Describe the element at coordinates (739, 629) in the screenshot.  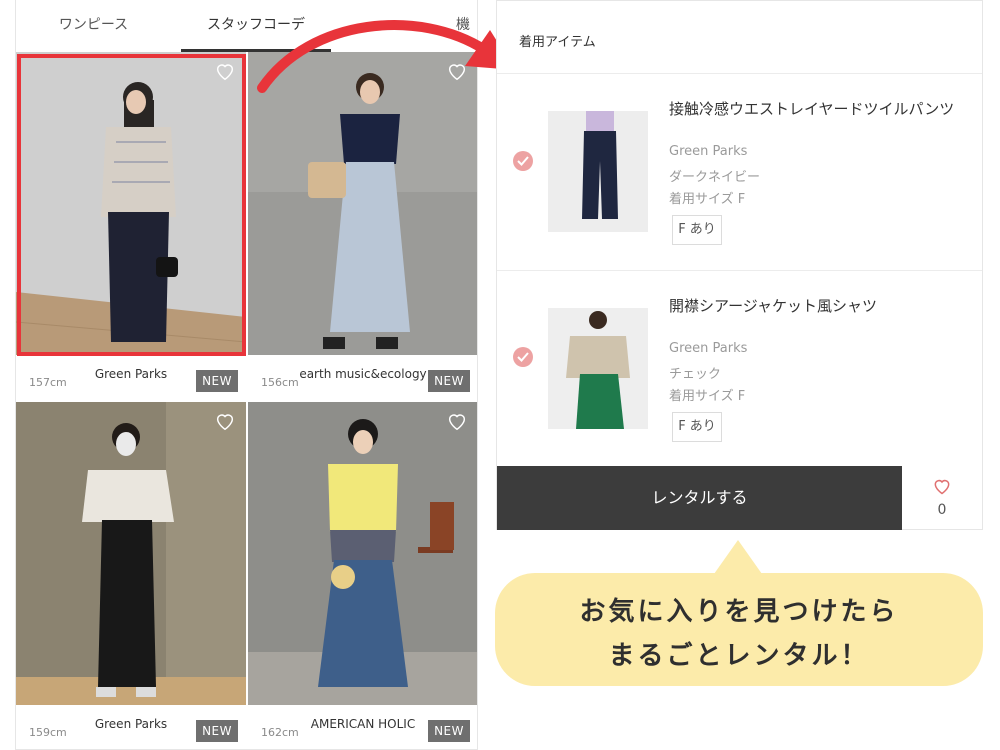
I see `speech-bubble: お気に入りを見つけたら まるごとレンタル！` at that location.